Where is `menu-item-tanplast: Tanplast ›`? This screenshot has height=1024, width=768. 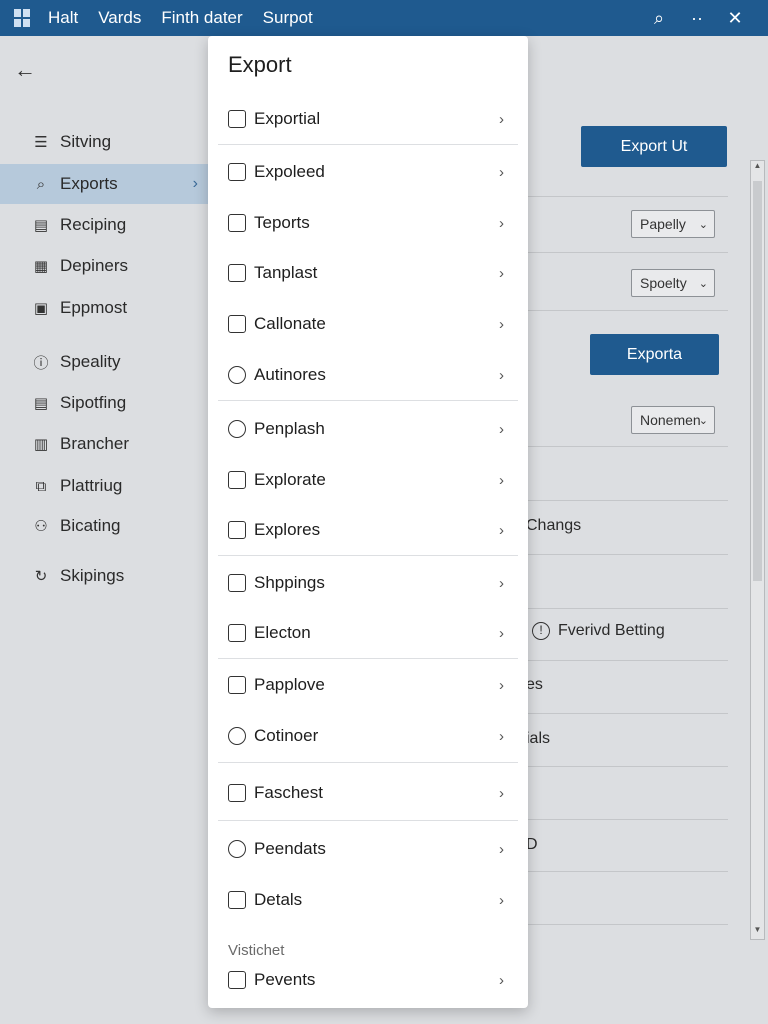 menu-item-tanplast: Tanplast › is located at coordinates (368, 273).